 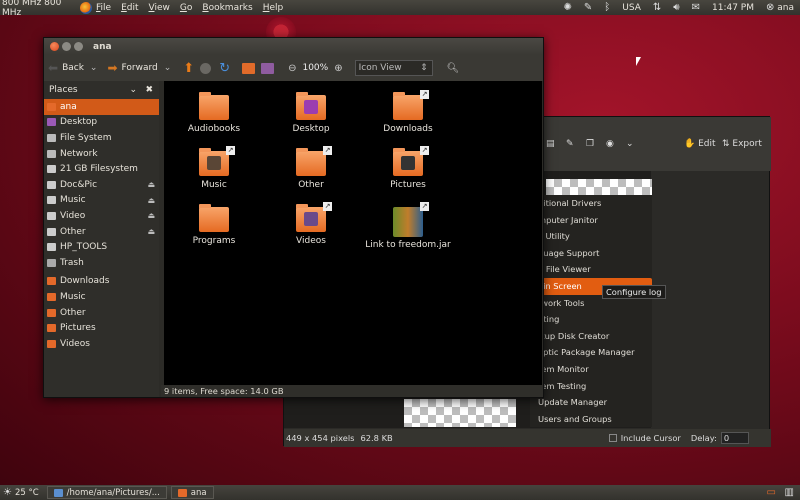 What do you see at coordinates (101, 328) in the screenshot?
I see `sidebar-item-pictures: Pictures` at bounding box center [101, 328].